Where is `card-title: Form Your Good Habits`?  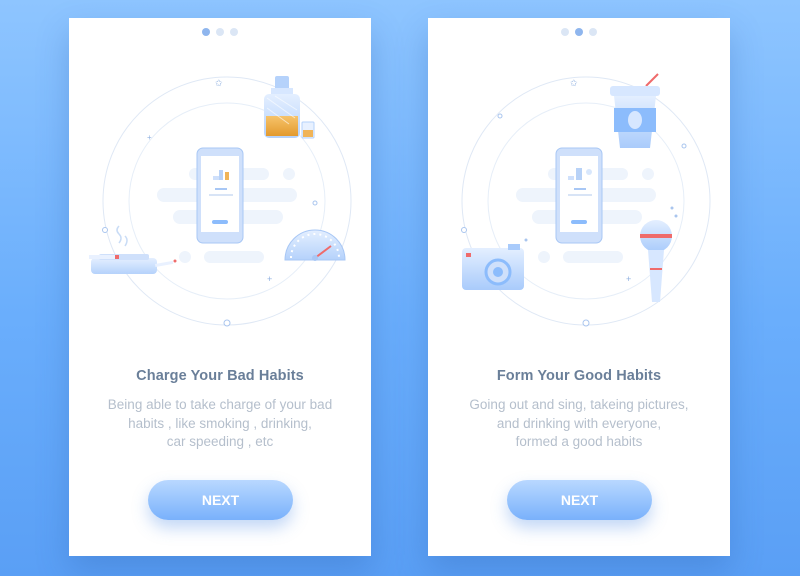 card-title: Form Your Good Habits is located at coordinates (579, 376).